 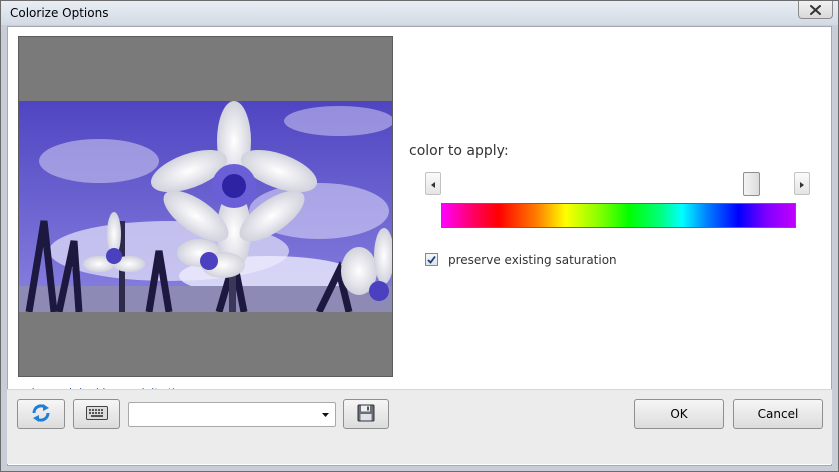 What do you see at coordinates (419, 13) in the screenshot?
I see `title-bar: Colorize Options` at bounding box center [419, 13].